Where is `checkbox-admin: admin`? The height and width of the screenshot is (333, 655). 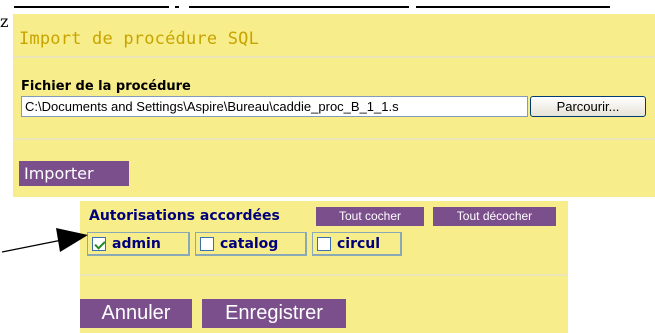
checkbox-admin: admin is located at coordinates (138, 244).